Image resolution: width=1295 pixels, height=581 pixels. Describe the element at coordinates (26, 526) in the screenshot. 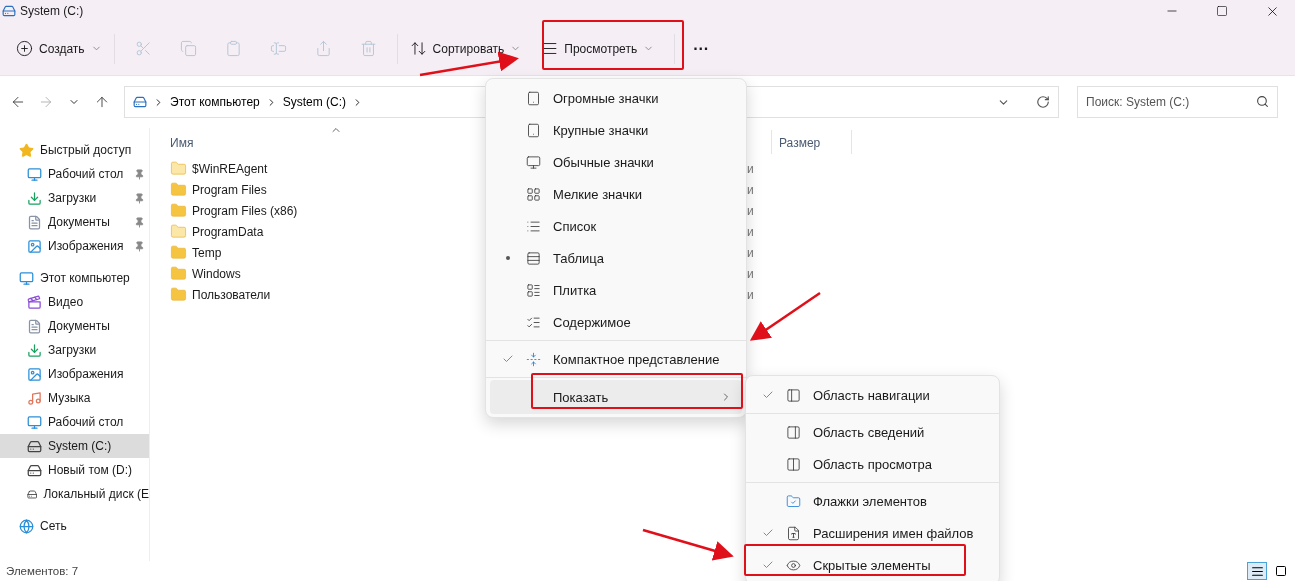

I see `network-icon` at that location.